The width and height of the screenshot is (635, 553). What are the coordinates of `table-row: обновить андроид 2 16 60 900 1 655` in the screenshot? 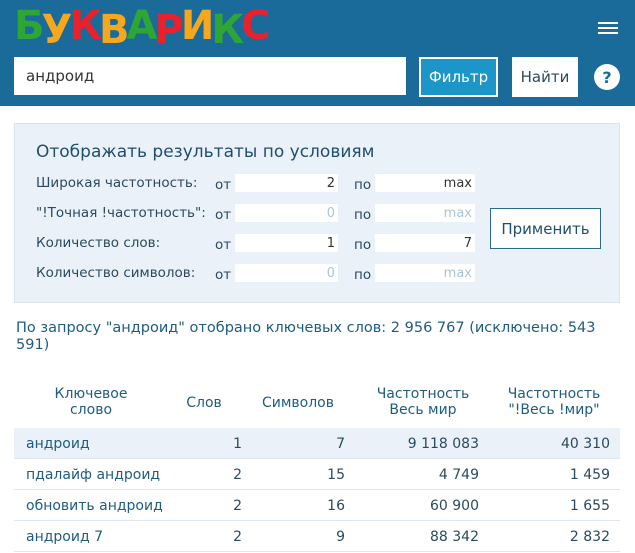 It's located at (317, 505).